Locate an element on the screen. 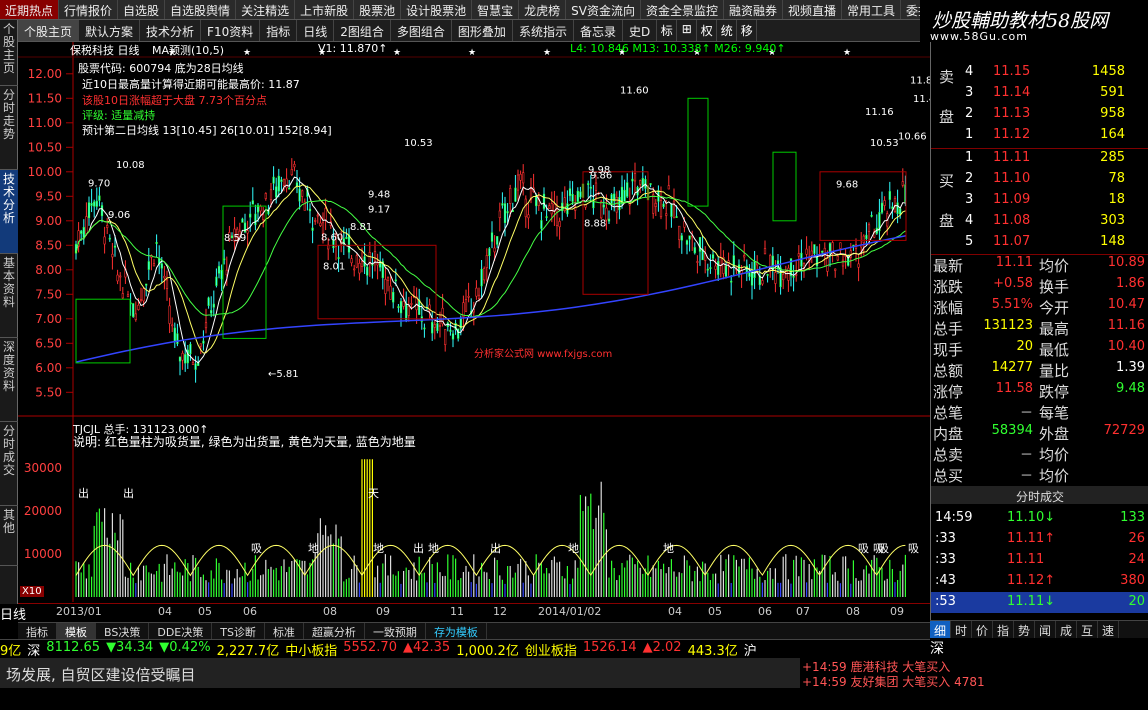  menu-item: 设计股票池 is located at coordinates (437, 9).